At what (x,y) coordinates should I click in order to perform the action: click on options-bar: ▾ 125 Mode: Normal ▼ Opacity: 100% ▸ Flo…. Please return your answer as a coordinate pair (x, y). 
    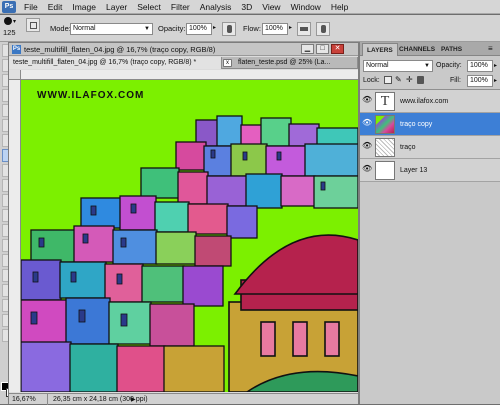
    Looking at the image, I should click on (250, 28).